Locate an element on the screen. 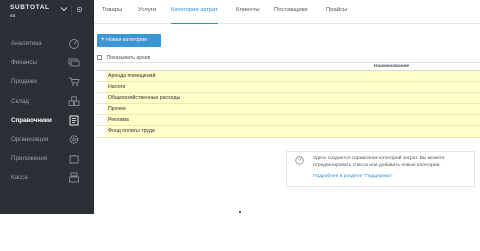 The height and width of the screenshot is (251, 480). chevron-down-icon is located at coordinates (64, 9).